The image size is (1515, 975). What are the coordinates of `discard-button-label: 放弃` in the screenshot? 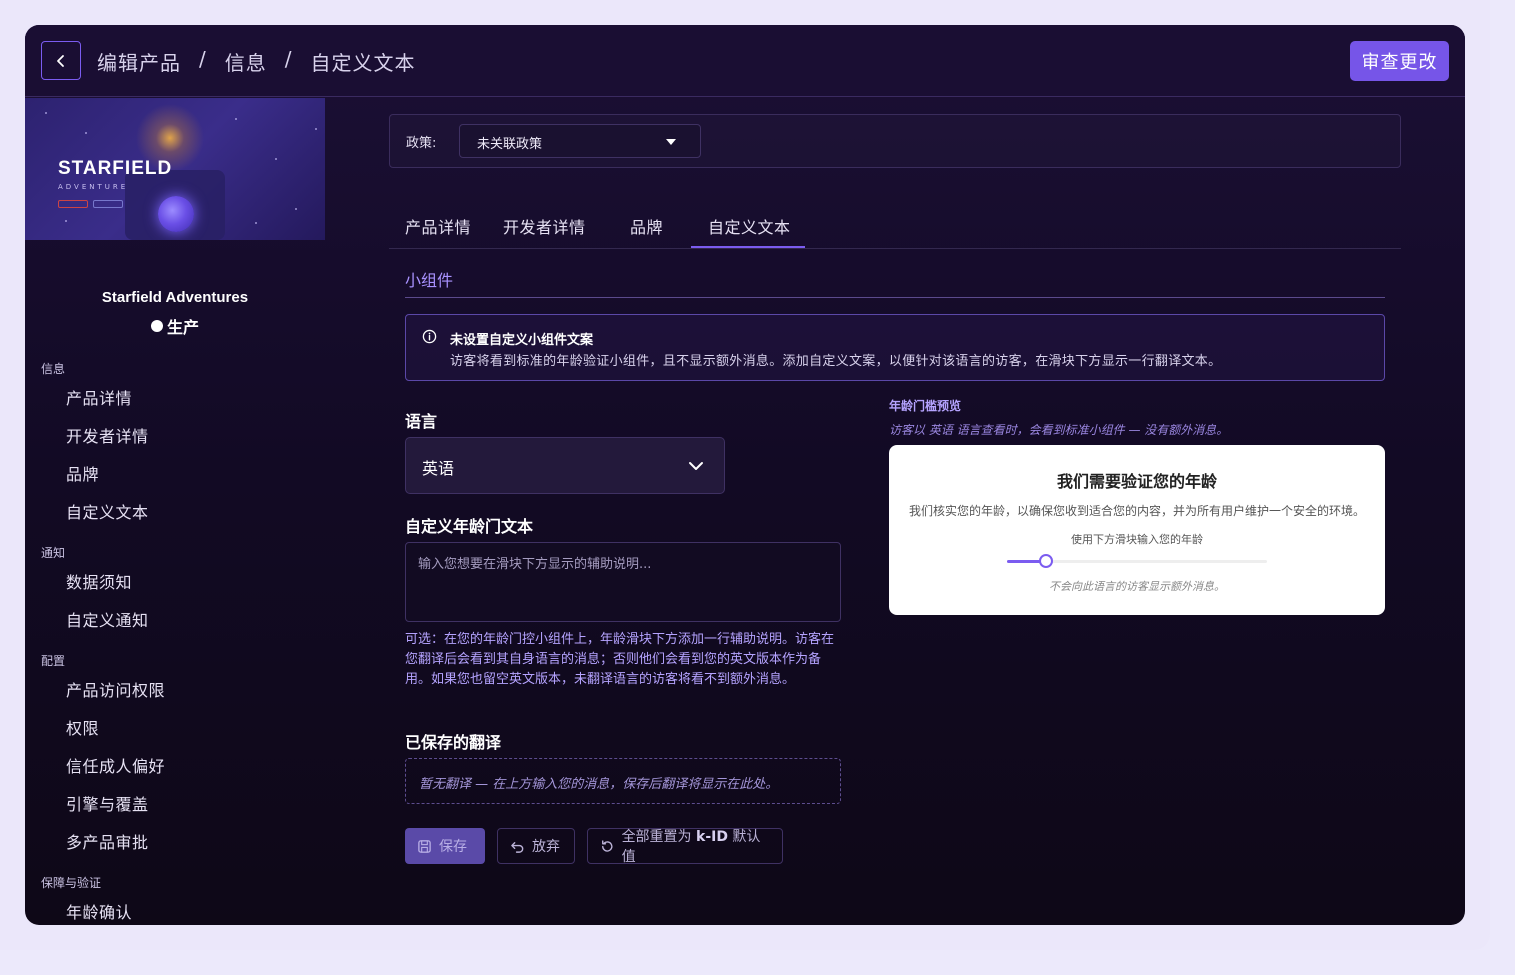 It's located at (546, 847).